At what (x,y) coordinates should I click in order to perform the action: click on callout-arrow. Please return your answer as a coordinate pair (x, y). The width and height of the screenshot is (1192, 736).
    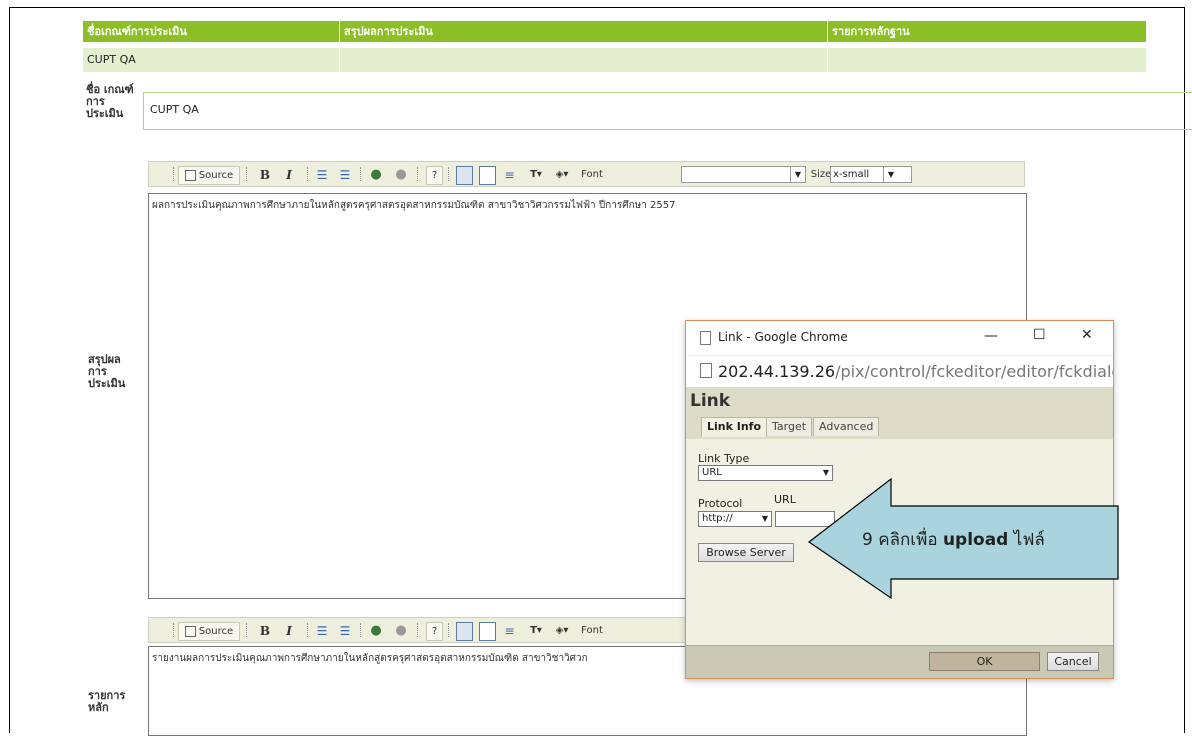
    Looking at the image, I should click on (963, 538).